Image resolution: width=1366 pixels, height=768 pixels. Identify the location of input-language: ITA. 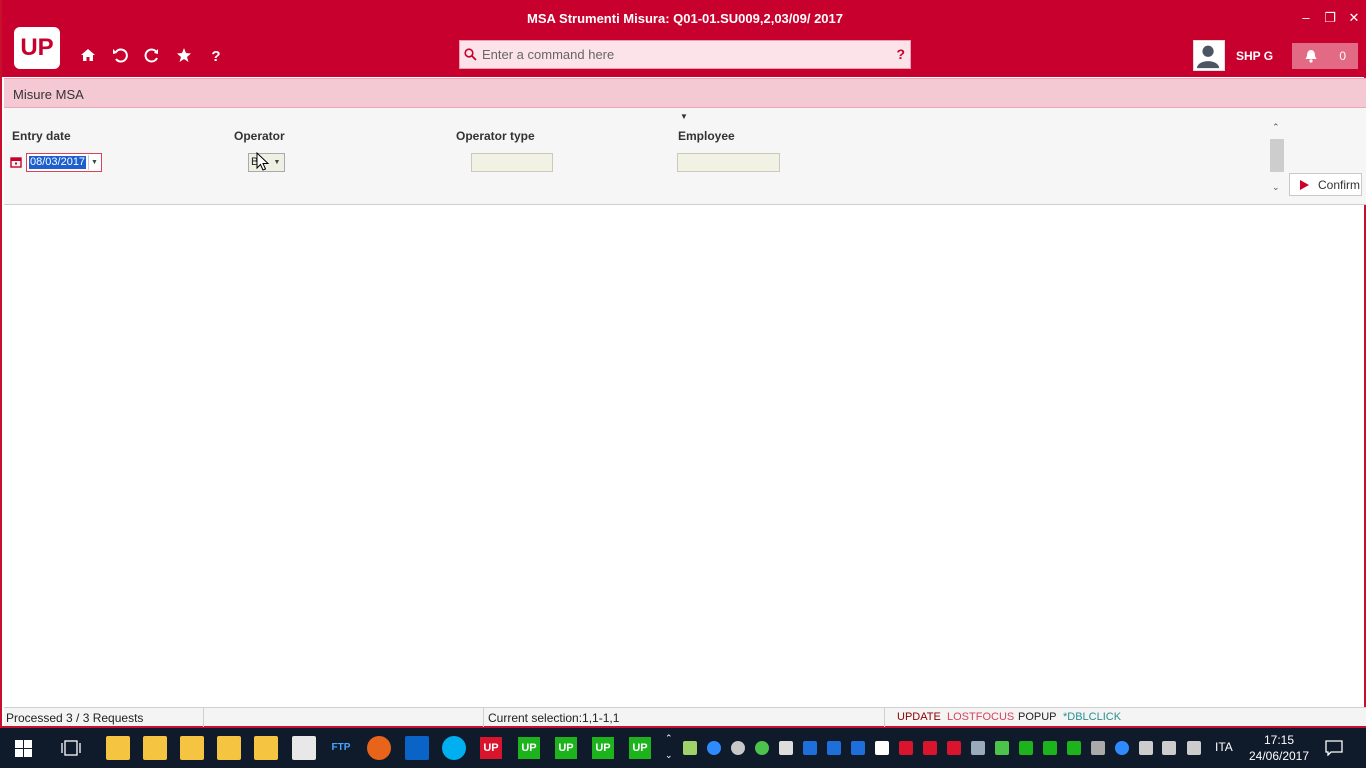
(1224, 747).